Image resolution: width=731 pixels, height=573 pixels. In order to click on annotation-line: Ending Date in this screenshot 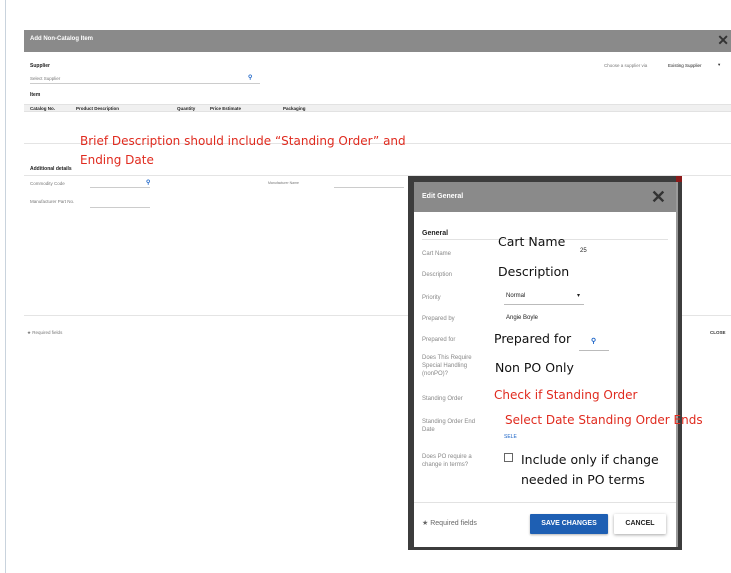, I will do `click(117, 160)`.